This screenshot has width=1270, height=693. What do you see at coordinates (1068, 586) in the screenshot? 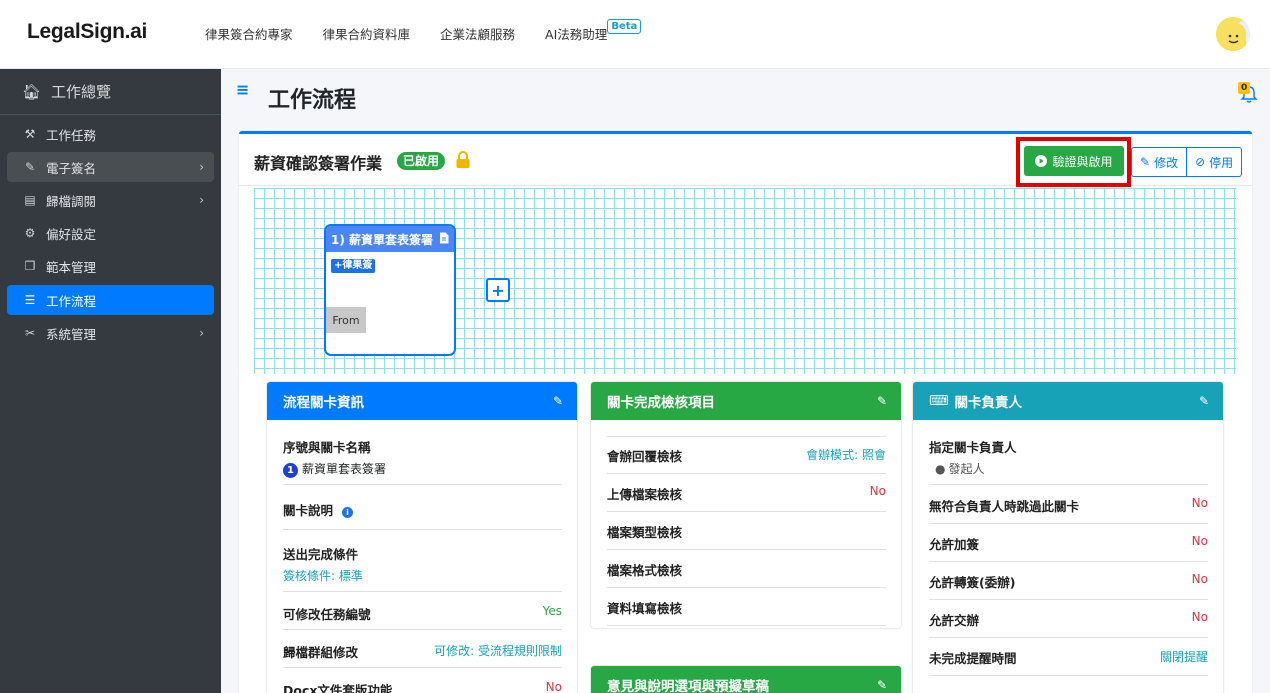
I see `owner-row: 允許轉簽(委辦) No` at bounding box center [1068, 586].